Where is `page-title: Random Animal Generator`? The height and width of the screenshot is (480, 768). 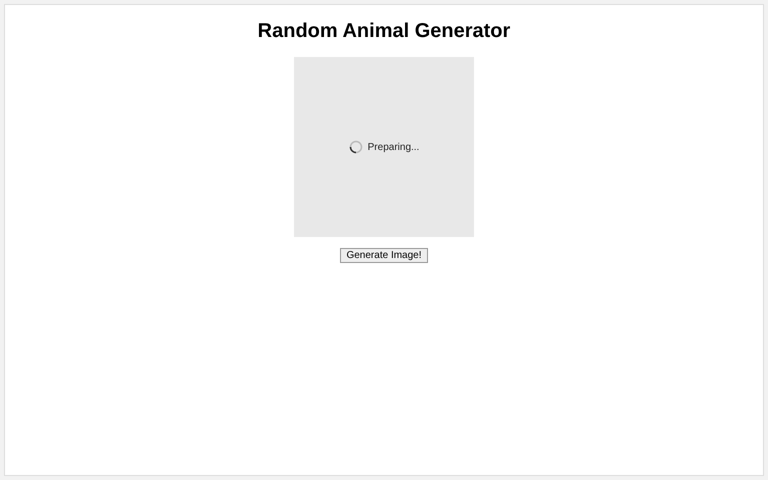 page-title: Random Animal Generator is located at coordinates (384, 31).